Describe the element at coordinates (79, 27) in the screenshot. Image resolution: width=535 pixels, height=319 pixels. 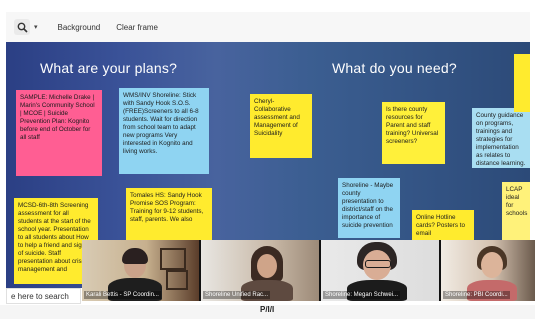
I see `background-button: Background` at that location.